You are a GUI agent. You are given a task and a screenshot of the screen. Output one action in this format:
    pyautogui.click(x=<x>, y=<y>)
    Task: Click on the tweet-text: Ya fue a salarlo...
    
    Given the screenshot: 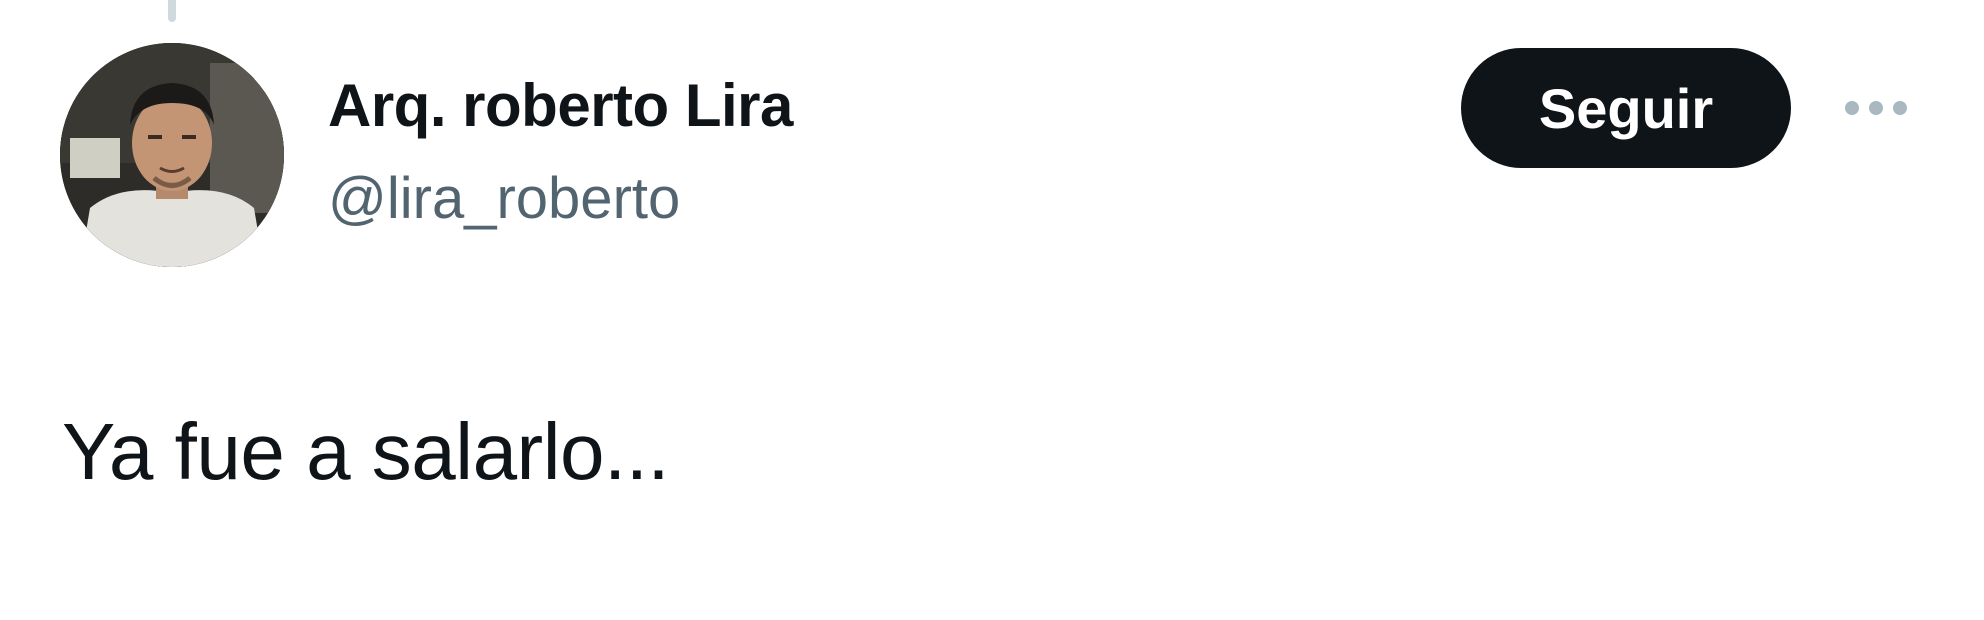 What is the action you would take?
    pyautogui.click(x=366, y=451)
    